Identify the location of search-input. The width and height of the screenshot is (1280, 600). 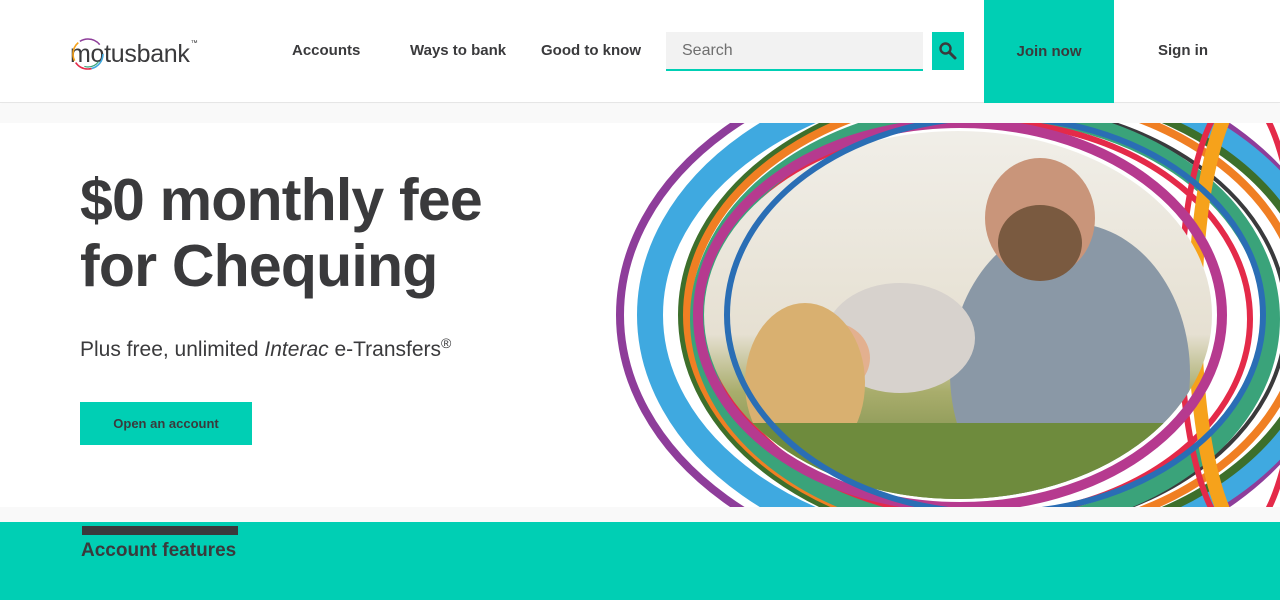
(794, 50).